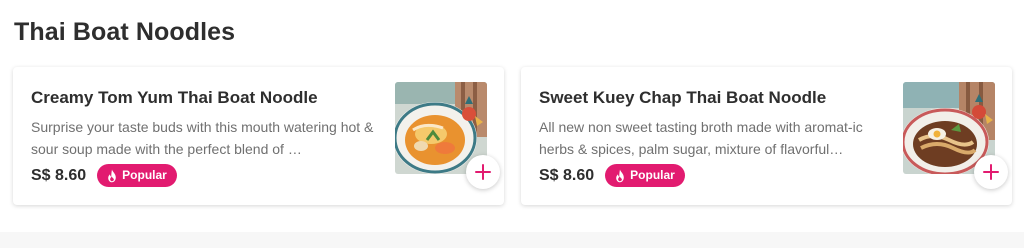 Image resolution: width=1024 pixels, height=248 pixels. Describe the element at coordinates (512, 240) in the screenshot. I see `section-divider` at that location.